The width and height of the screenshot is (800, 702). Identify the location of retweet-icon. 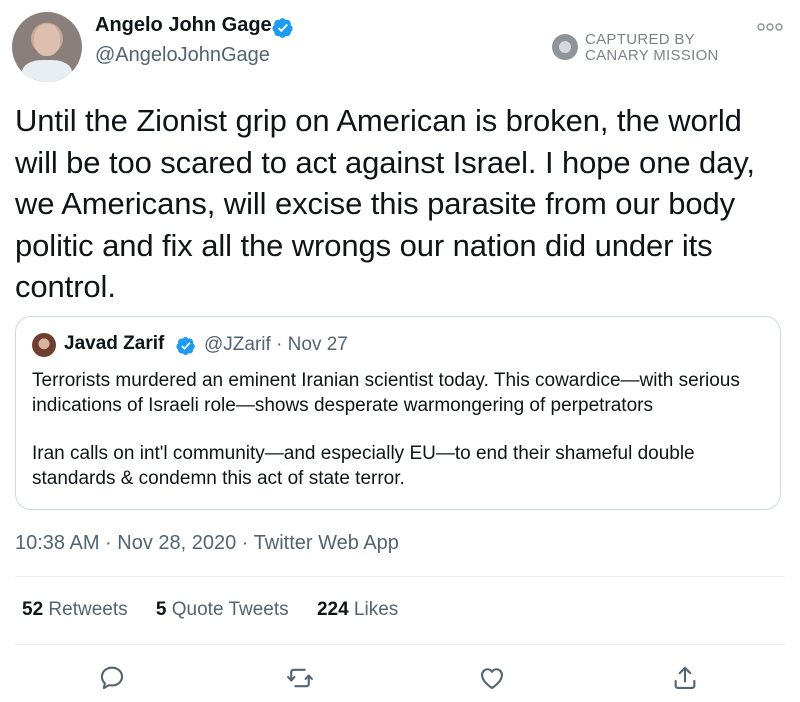
(300, 678).